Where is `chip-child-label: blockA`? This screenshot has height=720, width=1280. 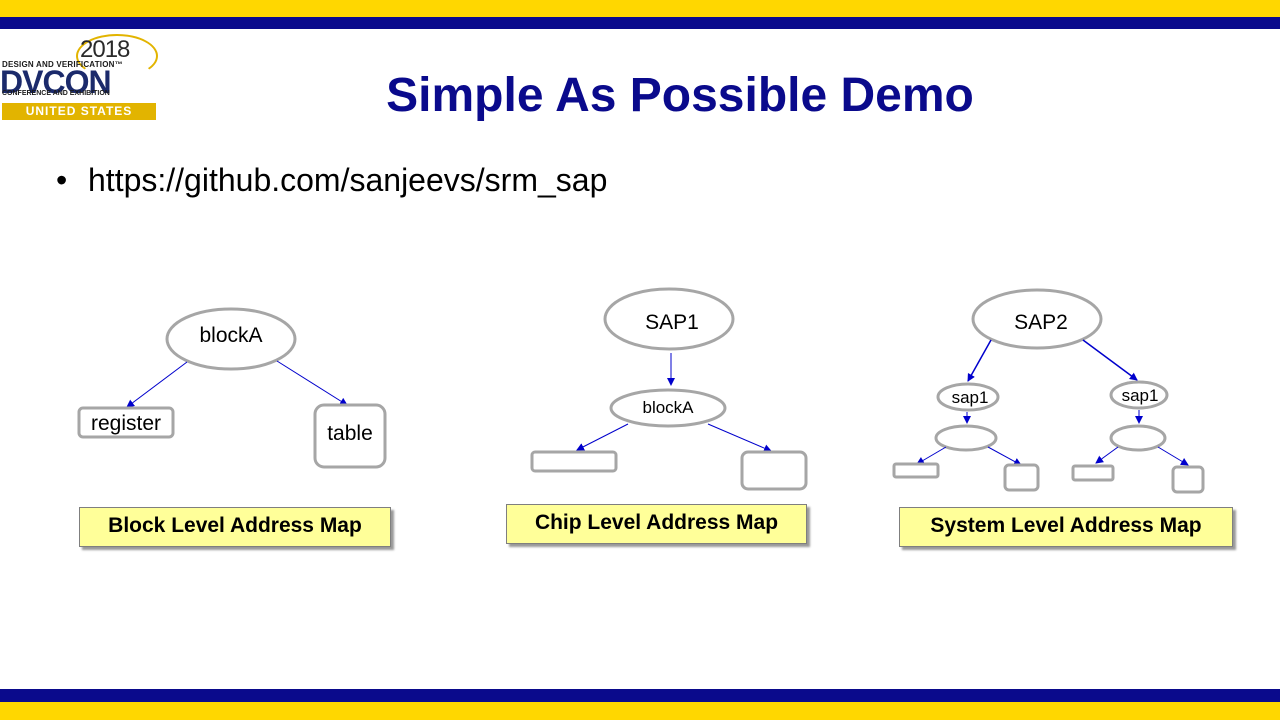
chip-child-label: blockA is located at coordinates (668, 407).